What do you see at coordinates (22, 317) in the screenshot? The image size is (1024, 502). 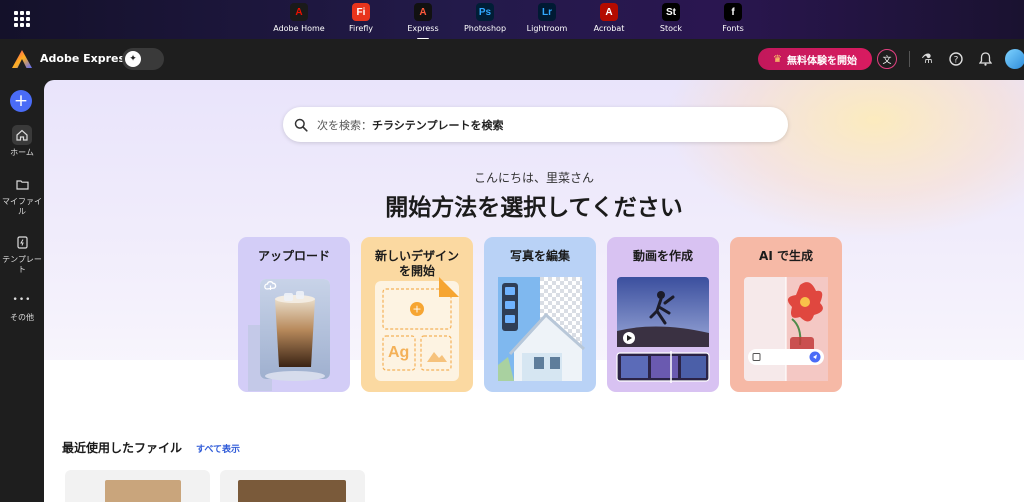 I see `rail-label-more: その他` at bounding box center [22, 317].